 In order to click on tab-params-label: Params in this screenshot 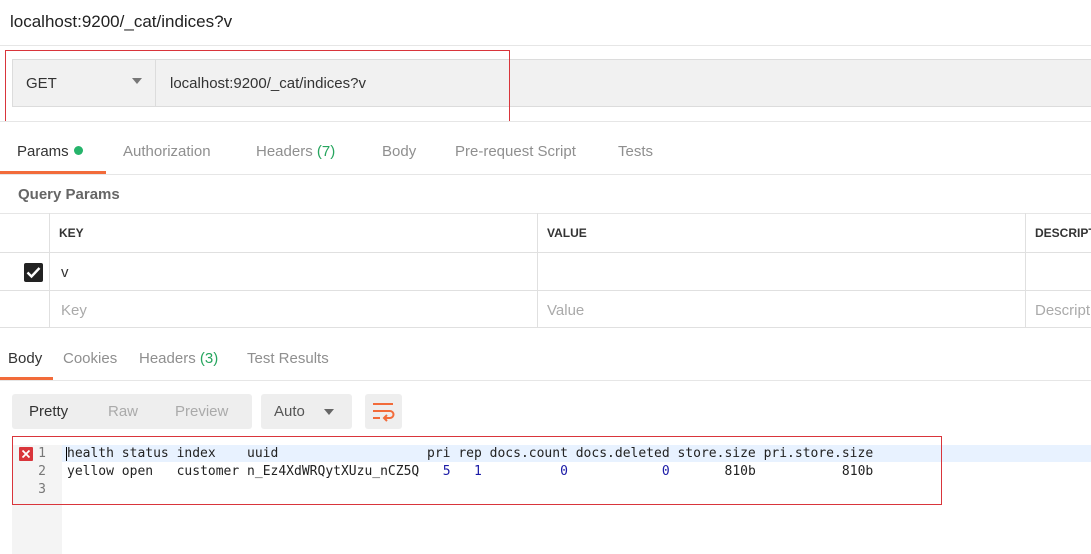, I will do `click(43, 151)`.